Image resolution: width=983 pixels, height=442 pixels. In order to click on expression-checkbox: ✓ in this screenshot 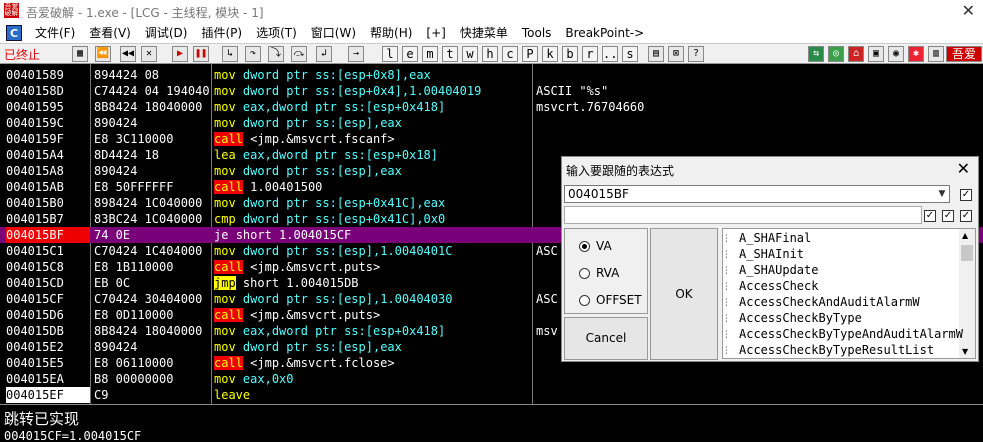, I will do `click(966, 195)`.